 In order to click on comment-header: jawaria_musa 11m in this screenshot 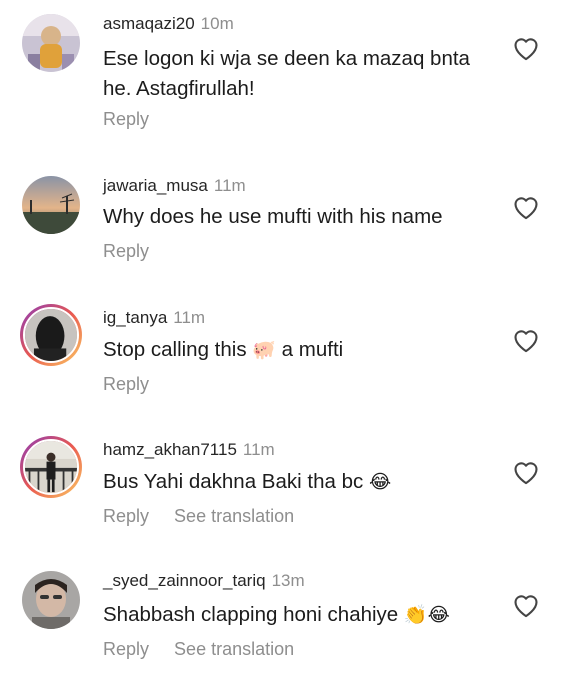, I will do `click(174, 186)`.